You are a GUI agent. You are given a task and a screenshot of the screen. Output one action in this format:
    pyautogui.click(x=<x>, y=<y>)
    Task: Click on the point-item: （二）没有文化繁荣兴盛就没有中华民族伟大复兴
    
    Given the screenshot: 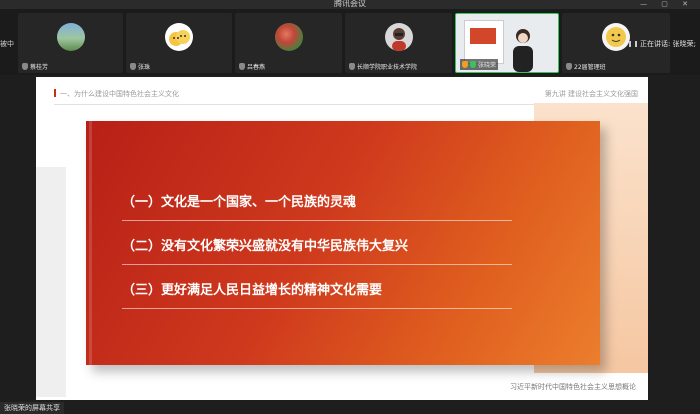 What is the action you would take?
    pyautogui.click(x=317, y=247)
    